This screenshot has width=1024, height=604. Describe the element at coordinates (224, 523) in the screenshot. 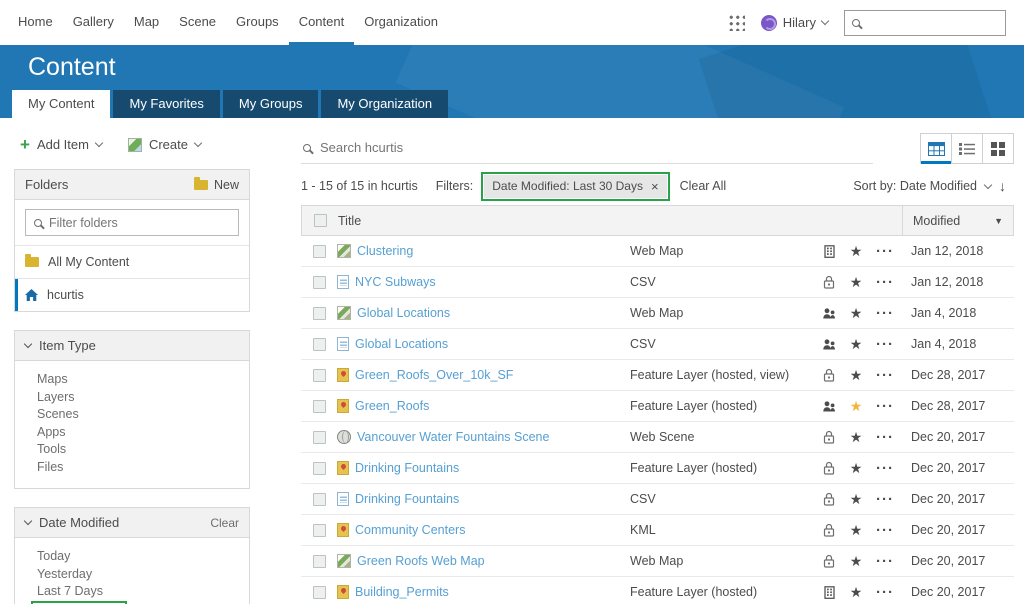

I see `clear-date-filter-link: Clear` at that location.